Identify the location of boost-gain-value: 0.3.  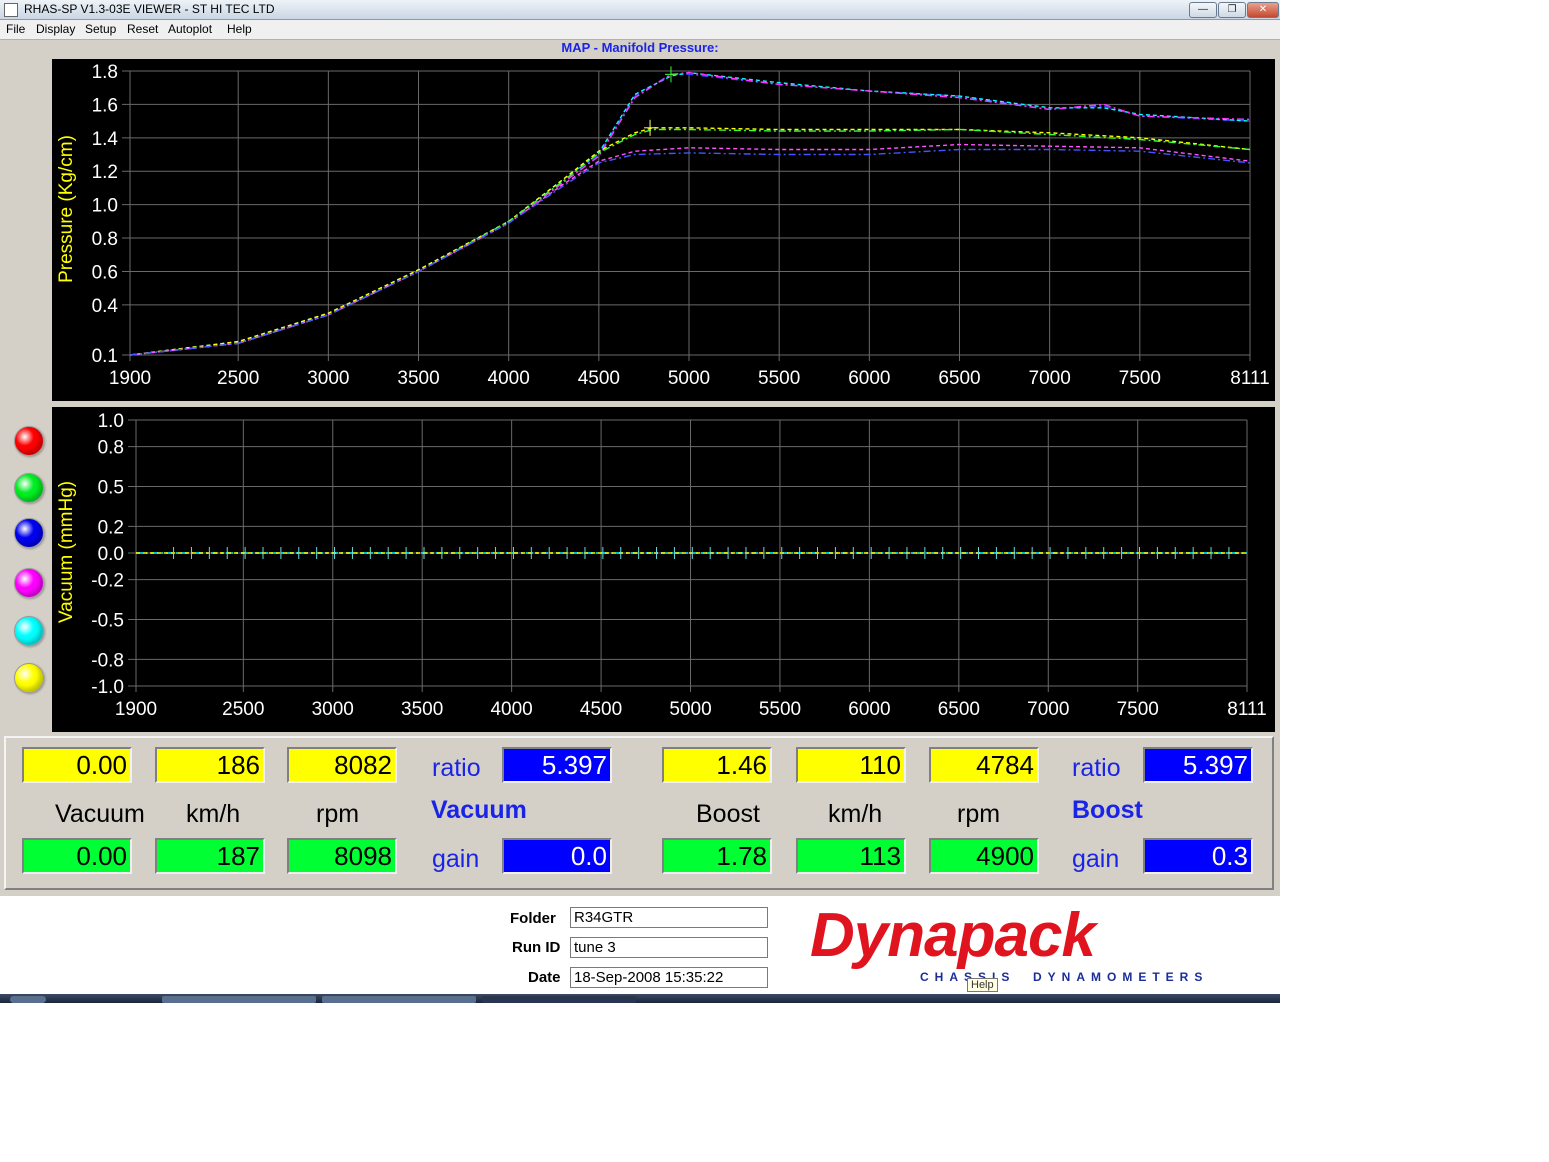
(1198, 856).